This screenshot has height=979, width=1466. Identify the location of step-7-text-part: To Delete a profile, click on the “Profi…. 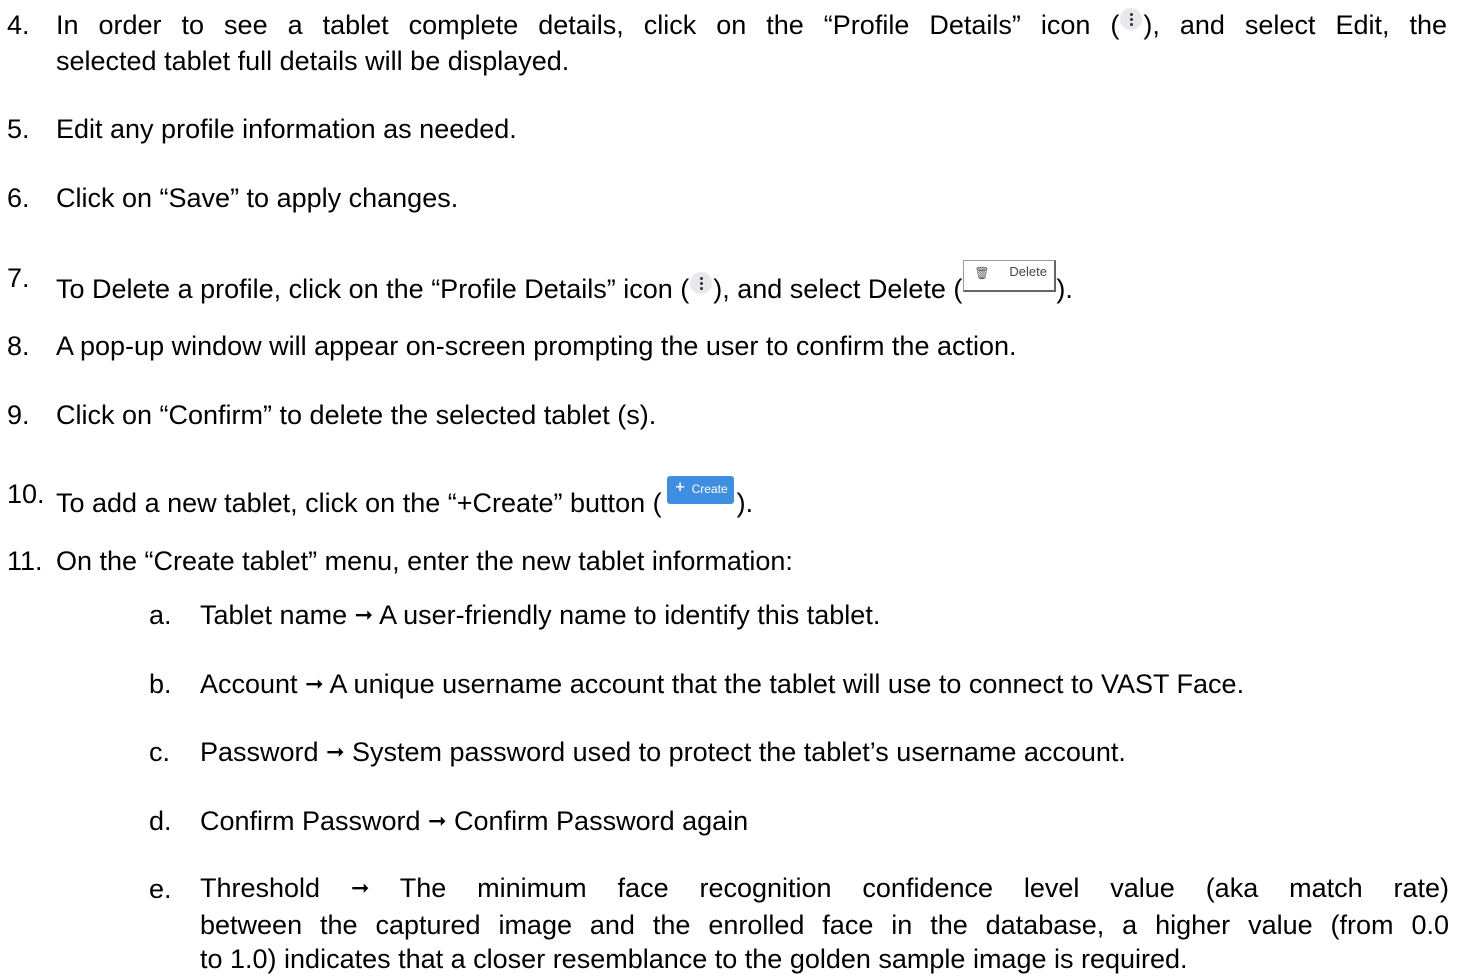
(373, 289).